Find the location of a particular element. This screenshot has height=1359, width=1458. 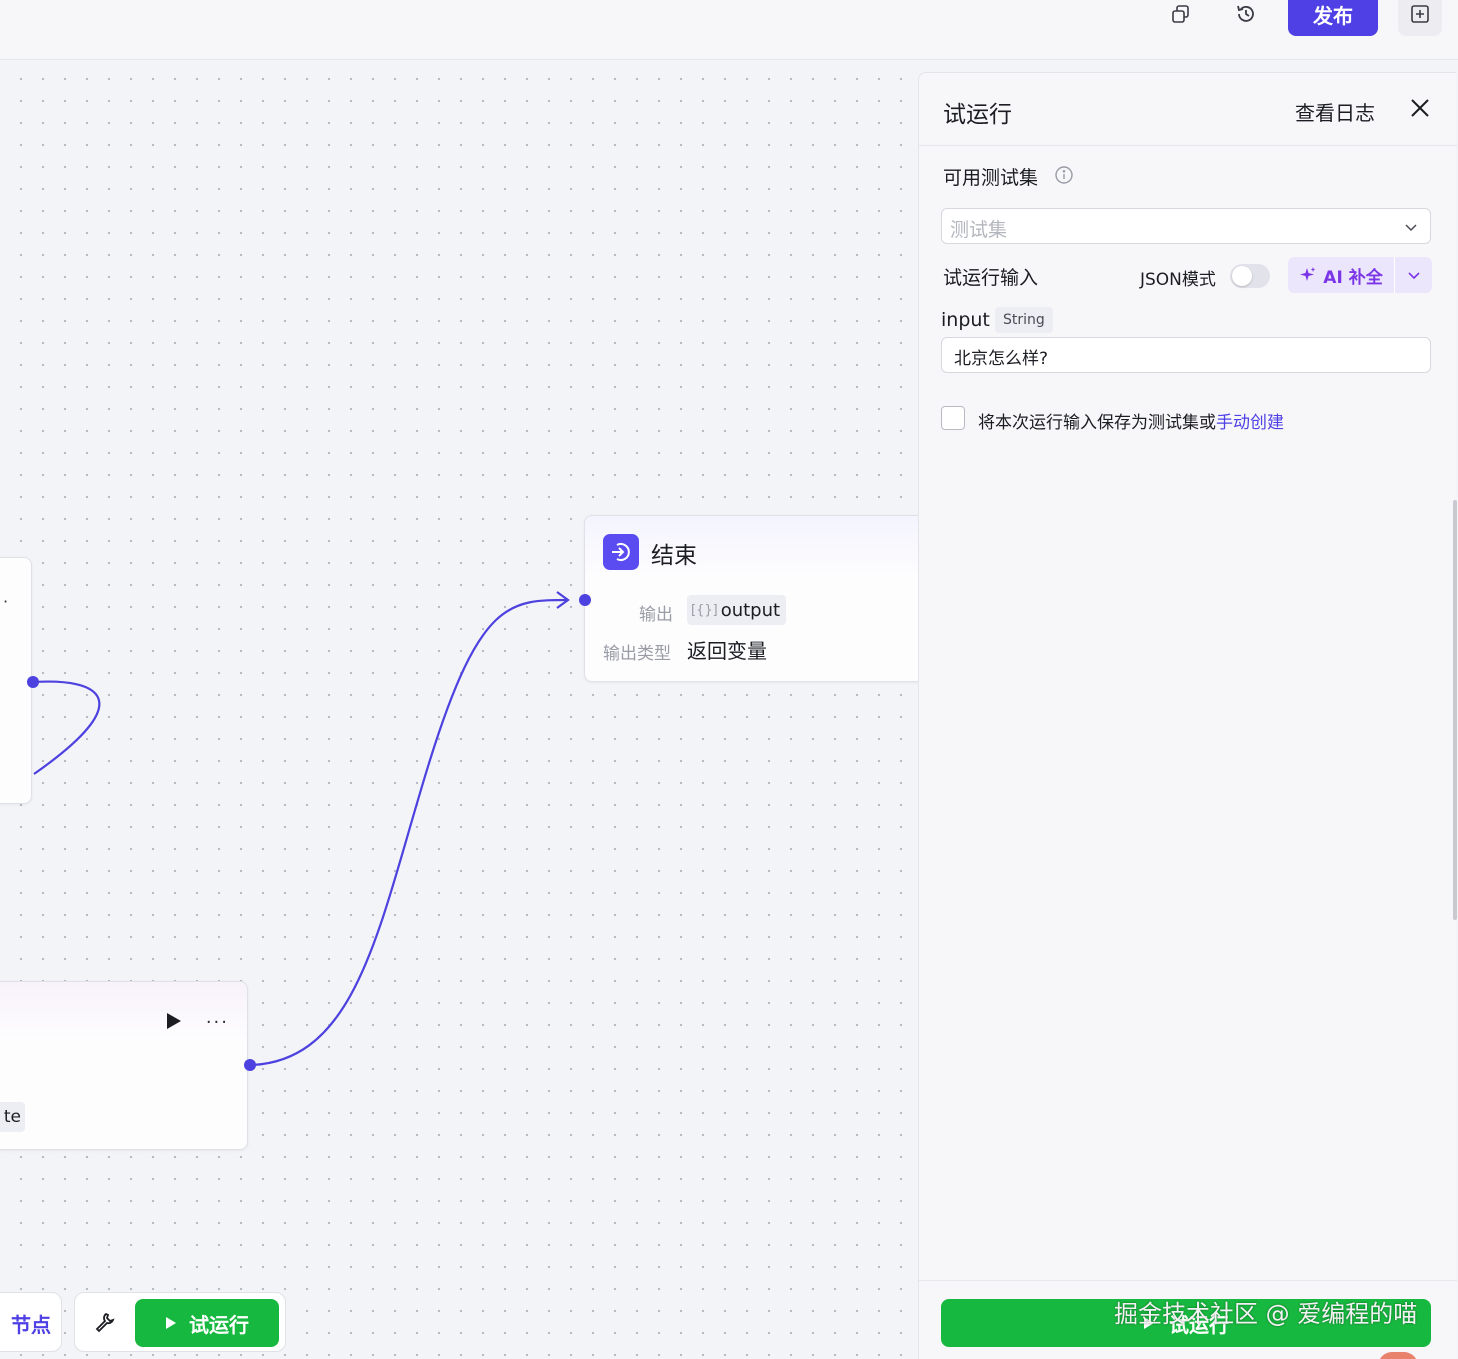

close-icon is located at coordinates (1420, 110).